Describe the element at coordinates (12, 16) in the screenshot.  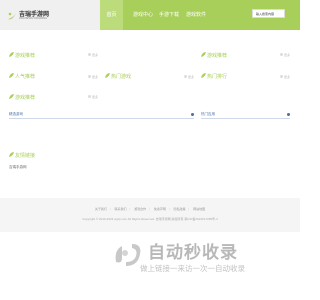
I see `logo-swoosh-icon` at that location.